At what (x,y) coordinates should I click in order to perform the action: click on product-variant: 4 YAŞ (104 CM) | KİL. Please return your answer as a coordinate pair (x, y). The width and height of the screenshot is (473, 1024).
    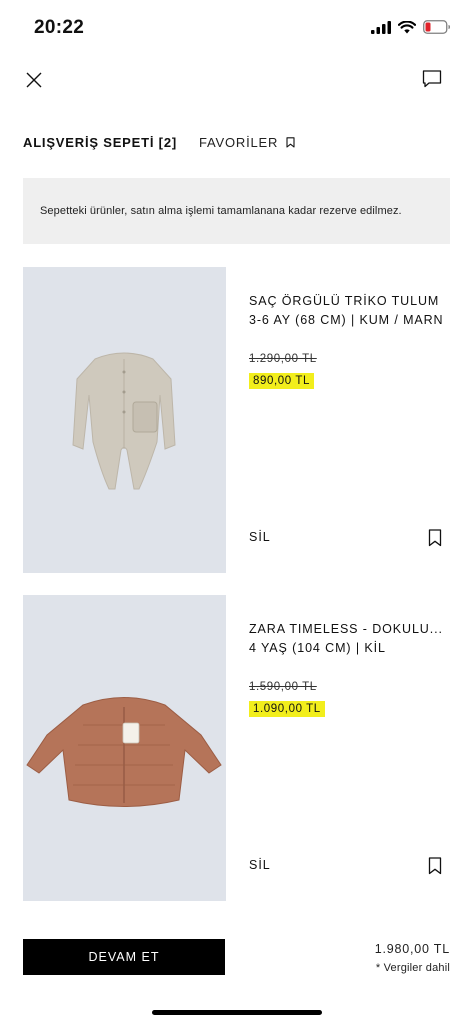
    Looking at the image, I should click on (317, 648).